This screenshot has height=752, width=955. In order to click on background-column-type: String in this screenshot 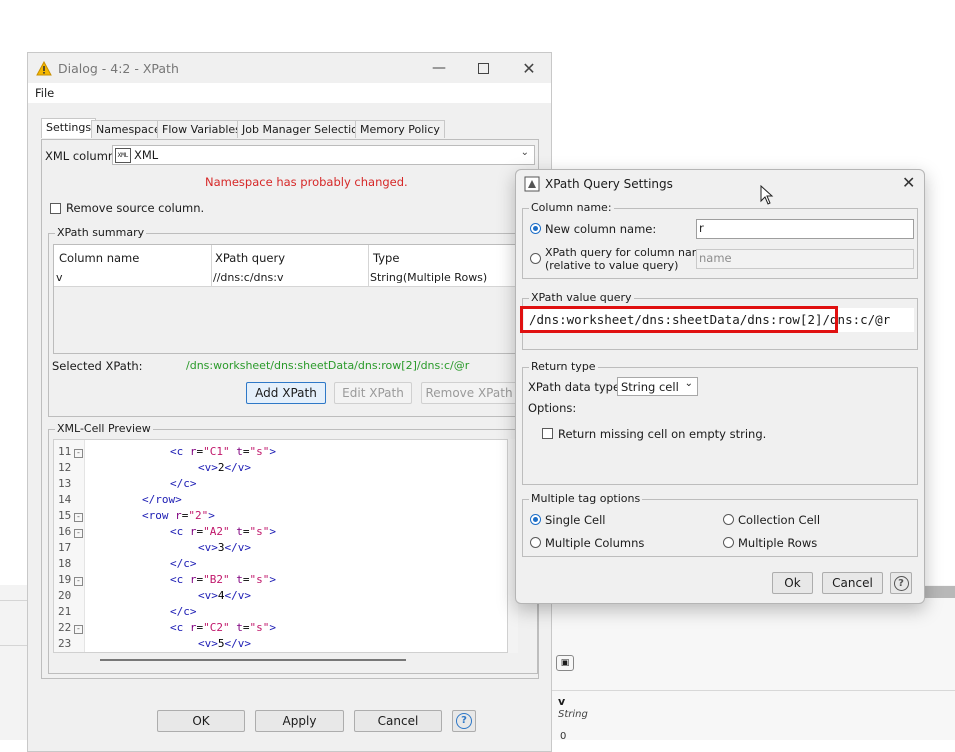, I will do `click(573, 714)`.